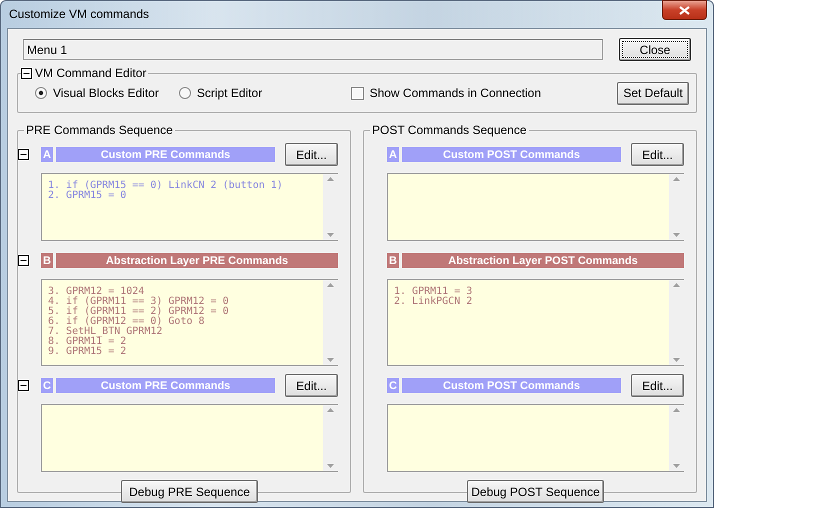 This screenshot has height=525, width=840. What do you see at coordinates (138, 302) in the screenshot?
I see `command-line: 4. if (GPRM11 == 3) GPRM12 = 0` at bounding box center [138, 302].